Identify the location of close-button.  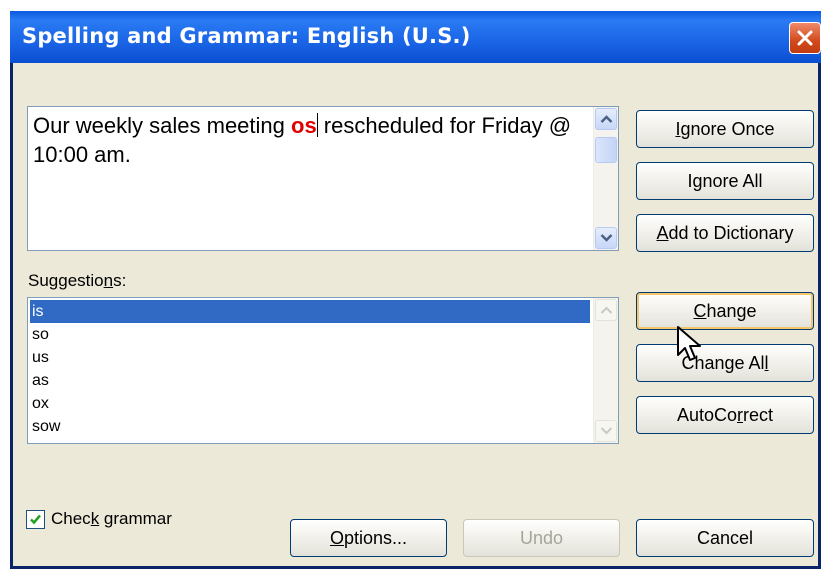
(805, 38).